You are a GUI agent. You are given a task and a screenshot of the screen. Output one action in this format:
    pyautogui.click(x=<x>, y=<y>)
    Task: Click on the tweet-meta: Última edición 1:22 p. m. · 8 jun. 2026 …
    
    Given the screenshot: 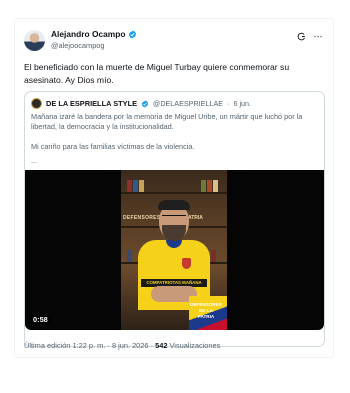 What is the action you would take?
    pyautogui.click(x=122, y=345)
    